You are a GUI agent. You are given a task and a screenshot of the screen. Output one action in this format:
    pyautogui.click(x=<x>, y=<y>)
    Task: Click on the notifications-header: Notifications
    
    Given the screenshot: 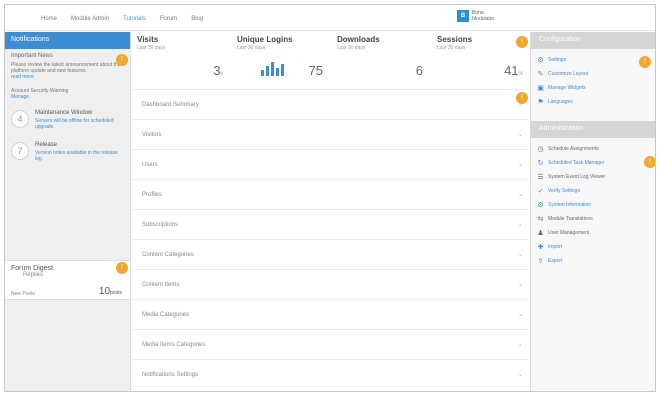 What is the action you would take?
    pyautogui.click(x=67, y=40)
    